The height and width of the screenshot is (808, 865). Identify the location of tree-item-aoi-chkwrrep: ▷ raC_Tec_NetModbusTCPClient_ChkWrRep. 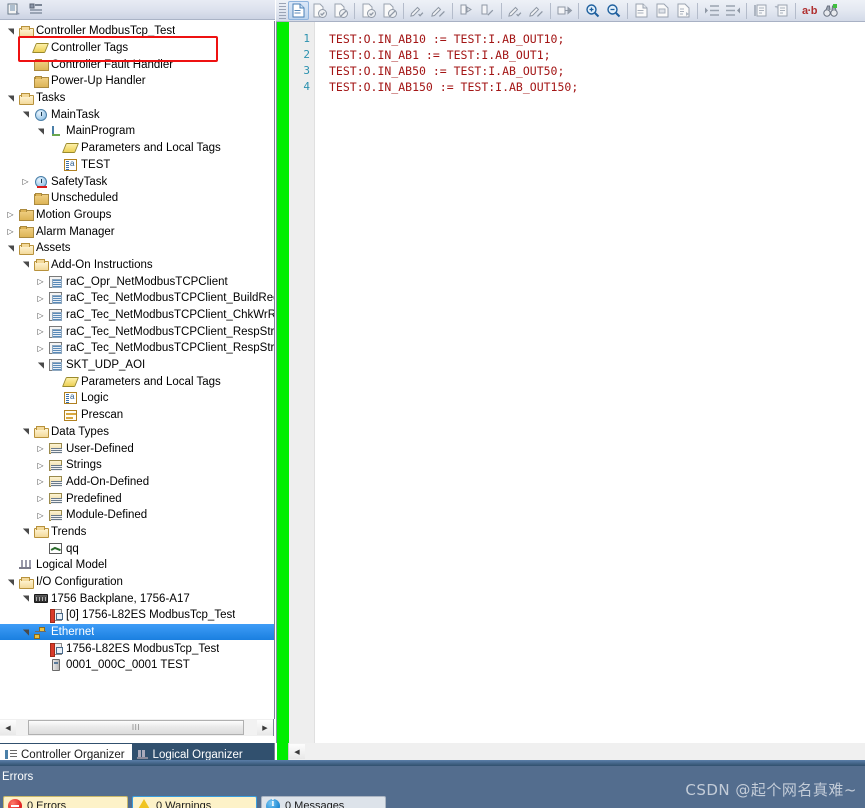
(137, 315).